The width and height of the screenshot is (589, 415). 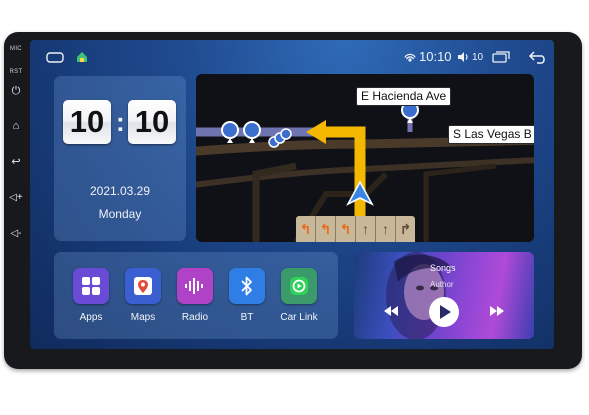 I want to click on hotspot-icon, so click(x=410, y=57).